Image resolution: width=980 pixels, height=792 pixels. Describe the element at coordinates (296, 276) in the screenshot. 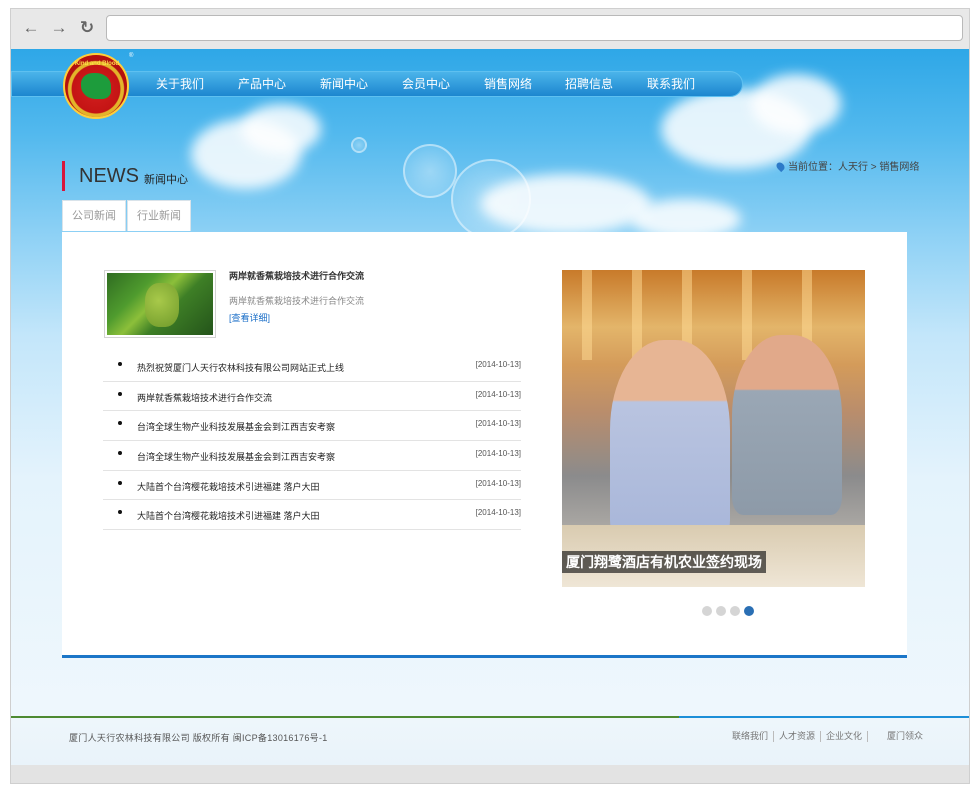

I see `featured-title: 两岸就香蕉栽培技术进行合作交流` at that location.